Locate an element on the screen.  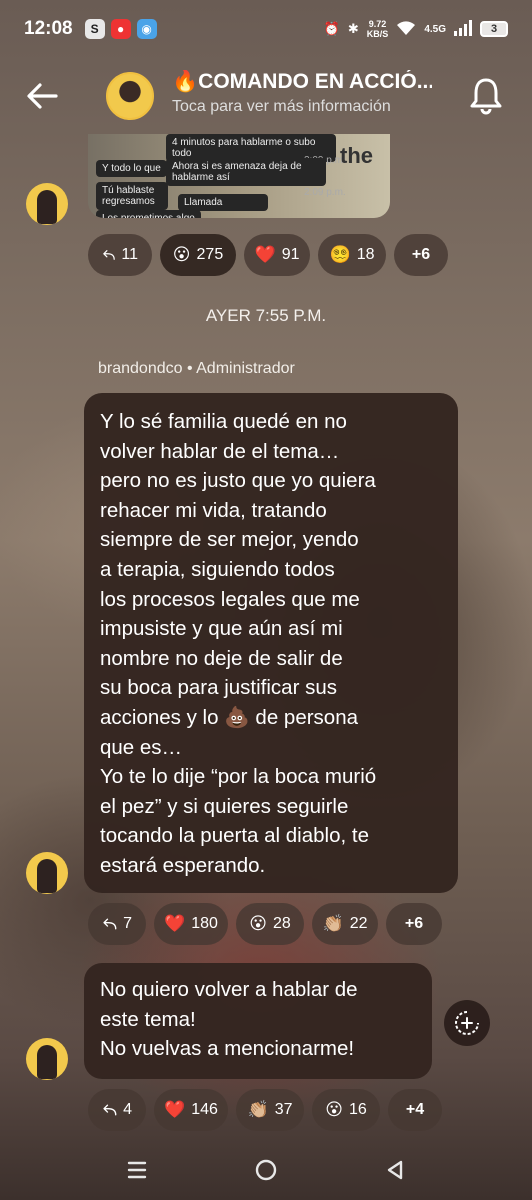
message-line: su boca para justificar sus is located at coordinates (219, 688).